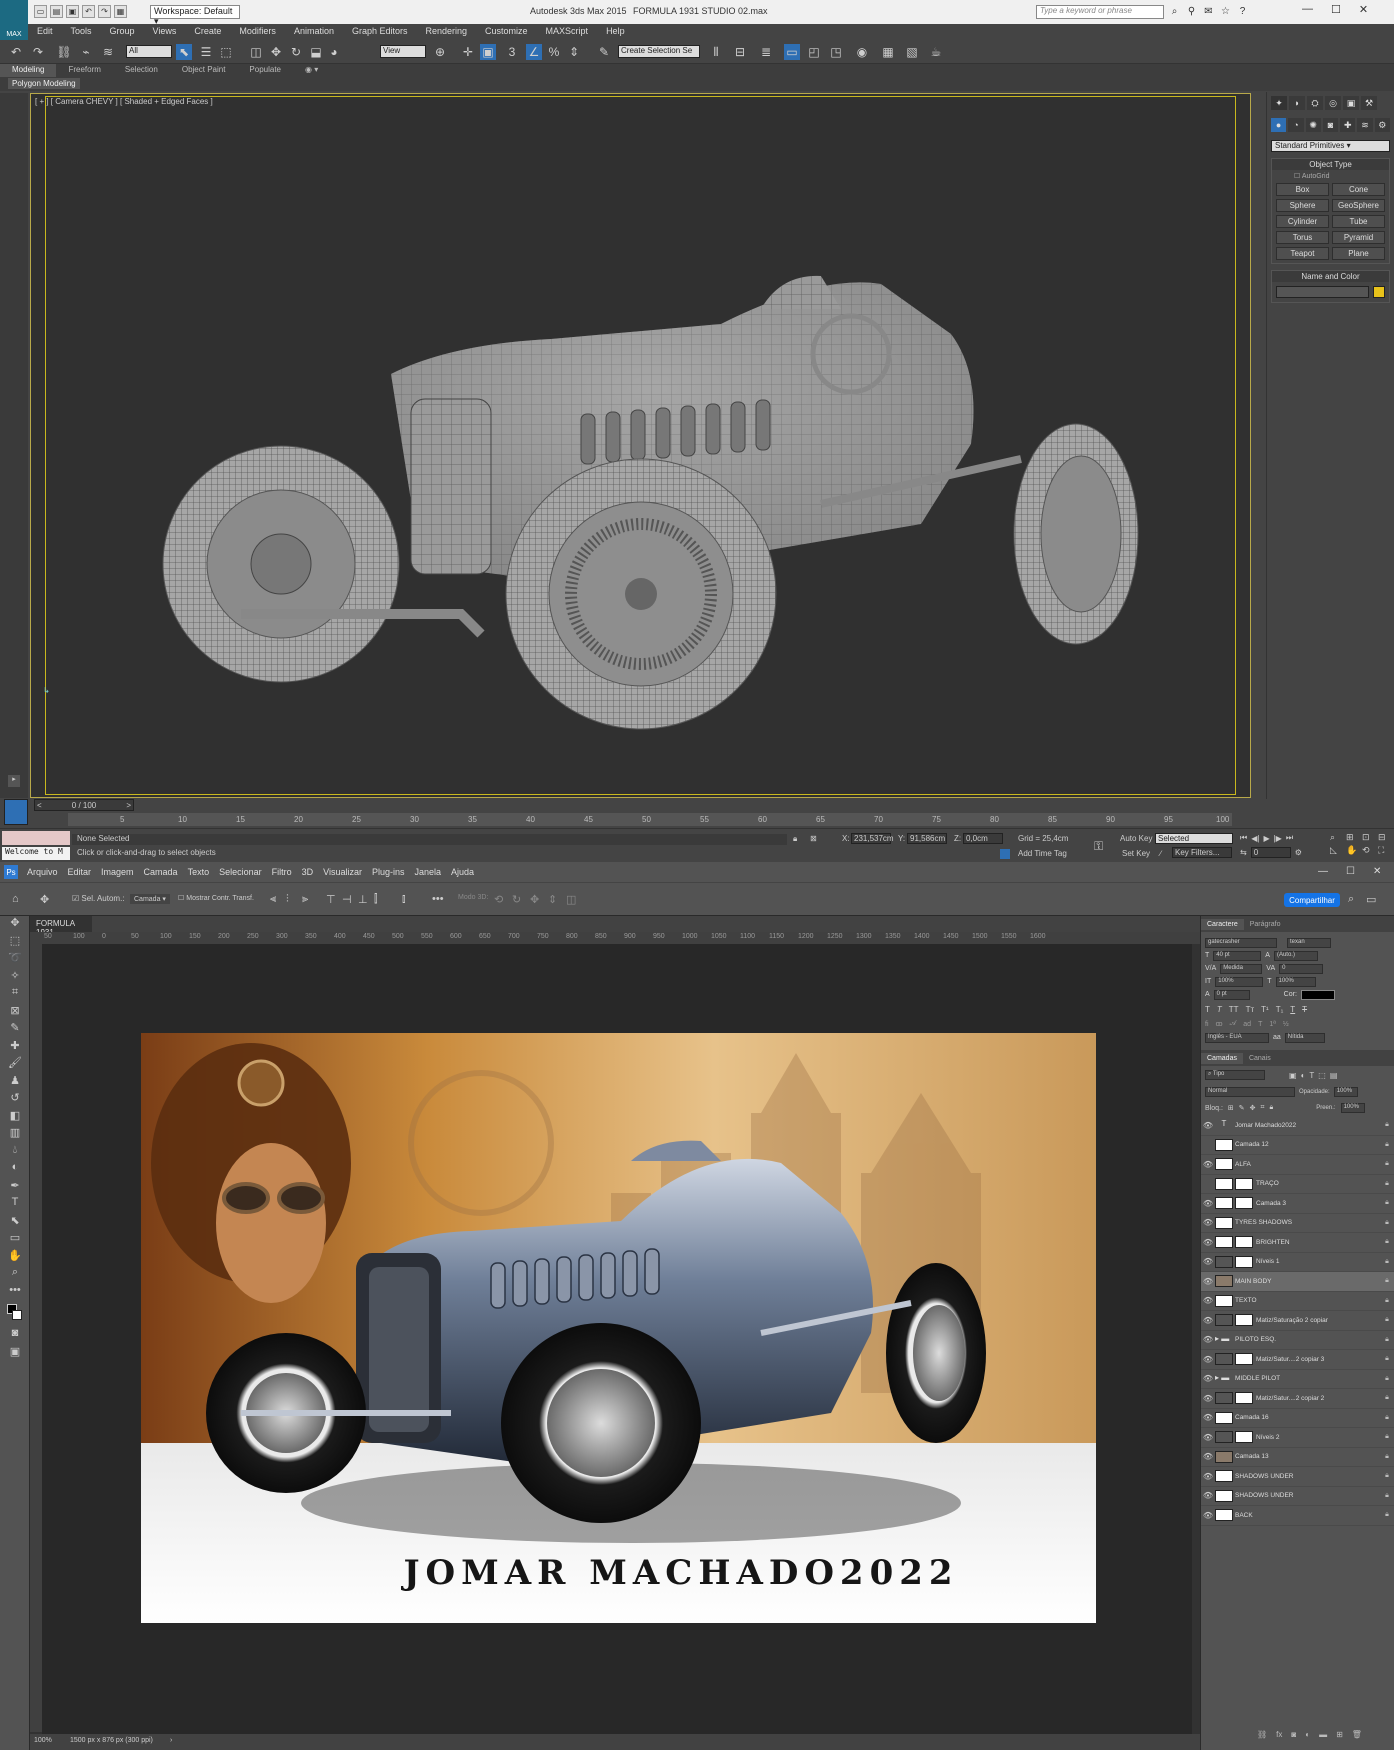  Describe the element at coordinates (108, 52) in the screenshot. I see `bind-spacewarp-icon: ≋` at that location.